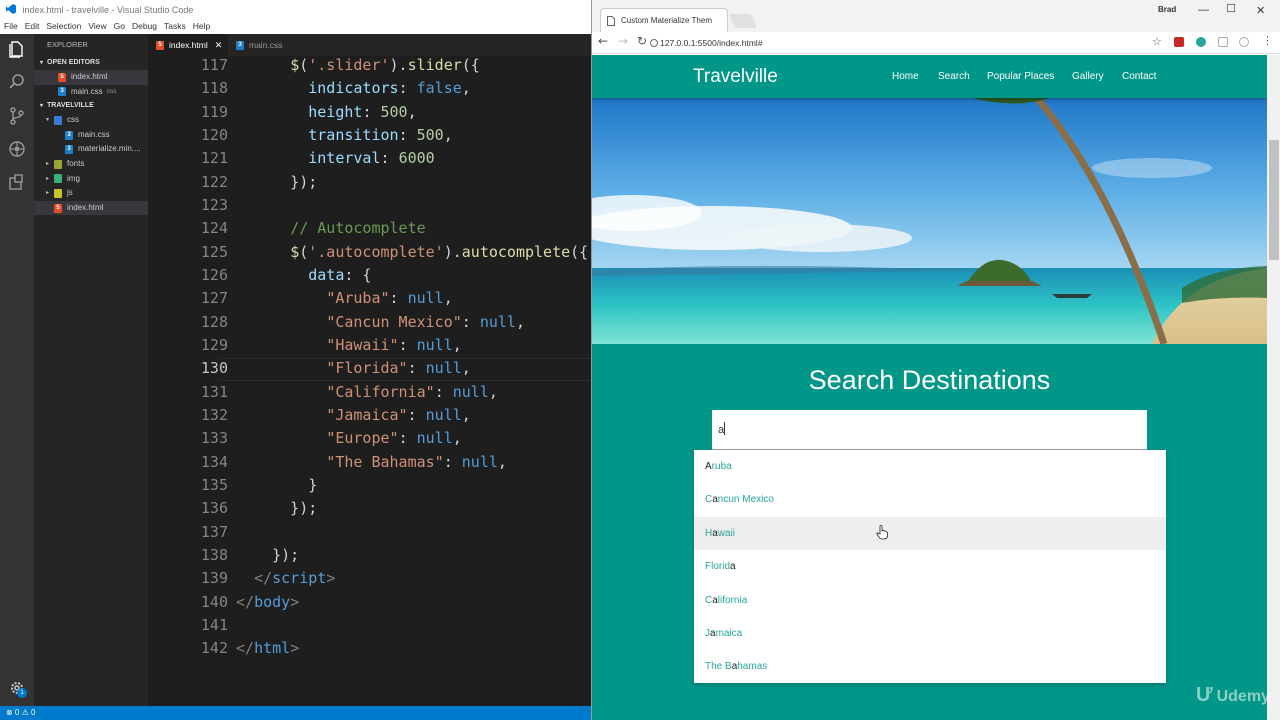 Image resolution: width=1280 pixels, height=720 pixels. What do you see at coordinates (954, 76) in the screenshot?
I see `nav-search: Search` at bounding box center [954, 76].